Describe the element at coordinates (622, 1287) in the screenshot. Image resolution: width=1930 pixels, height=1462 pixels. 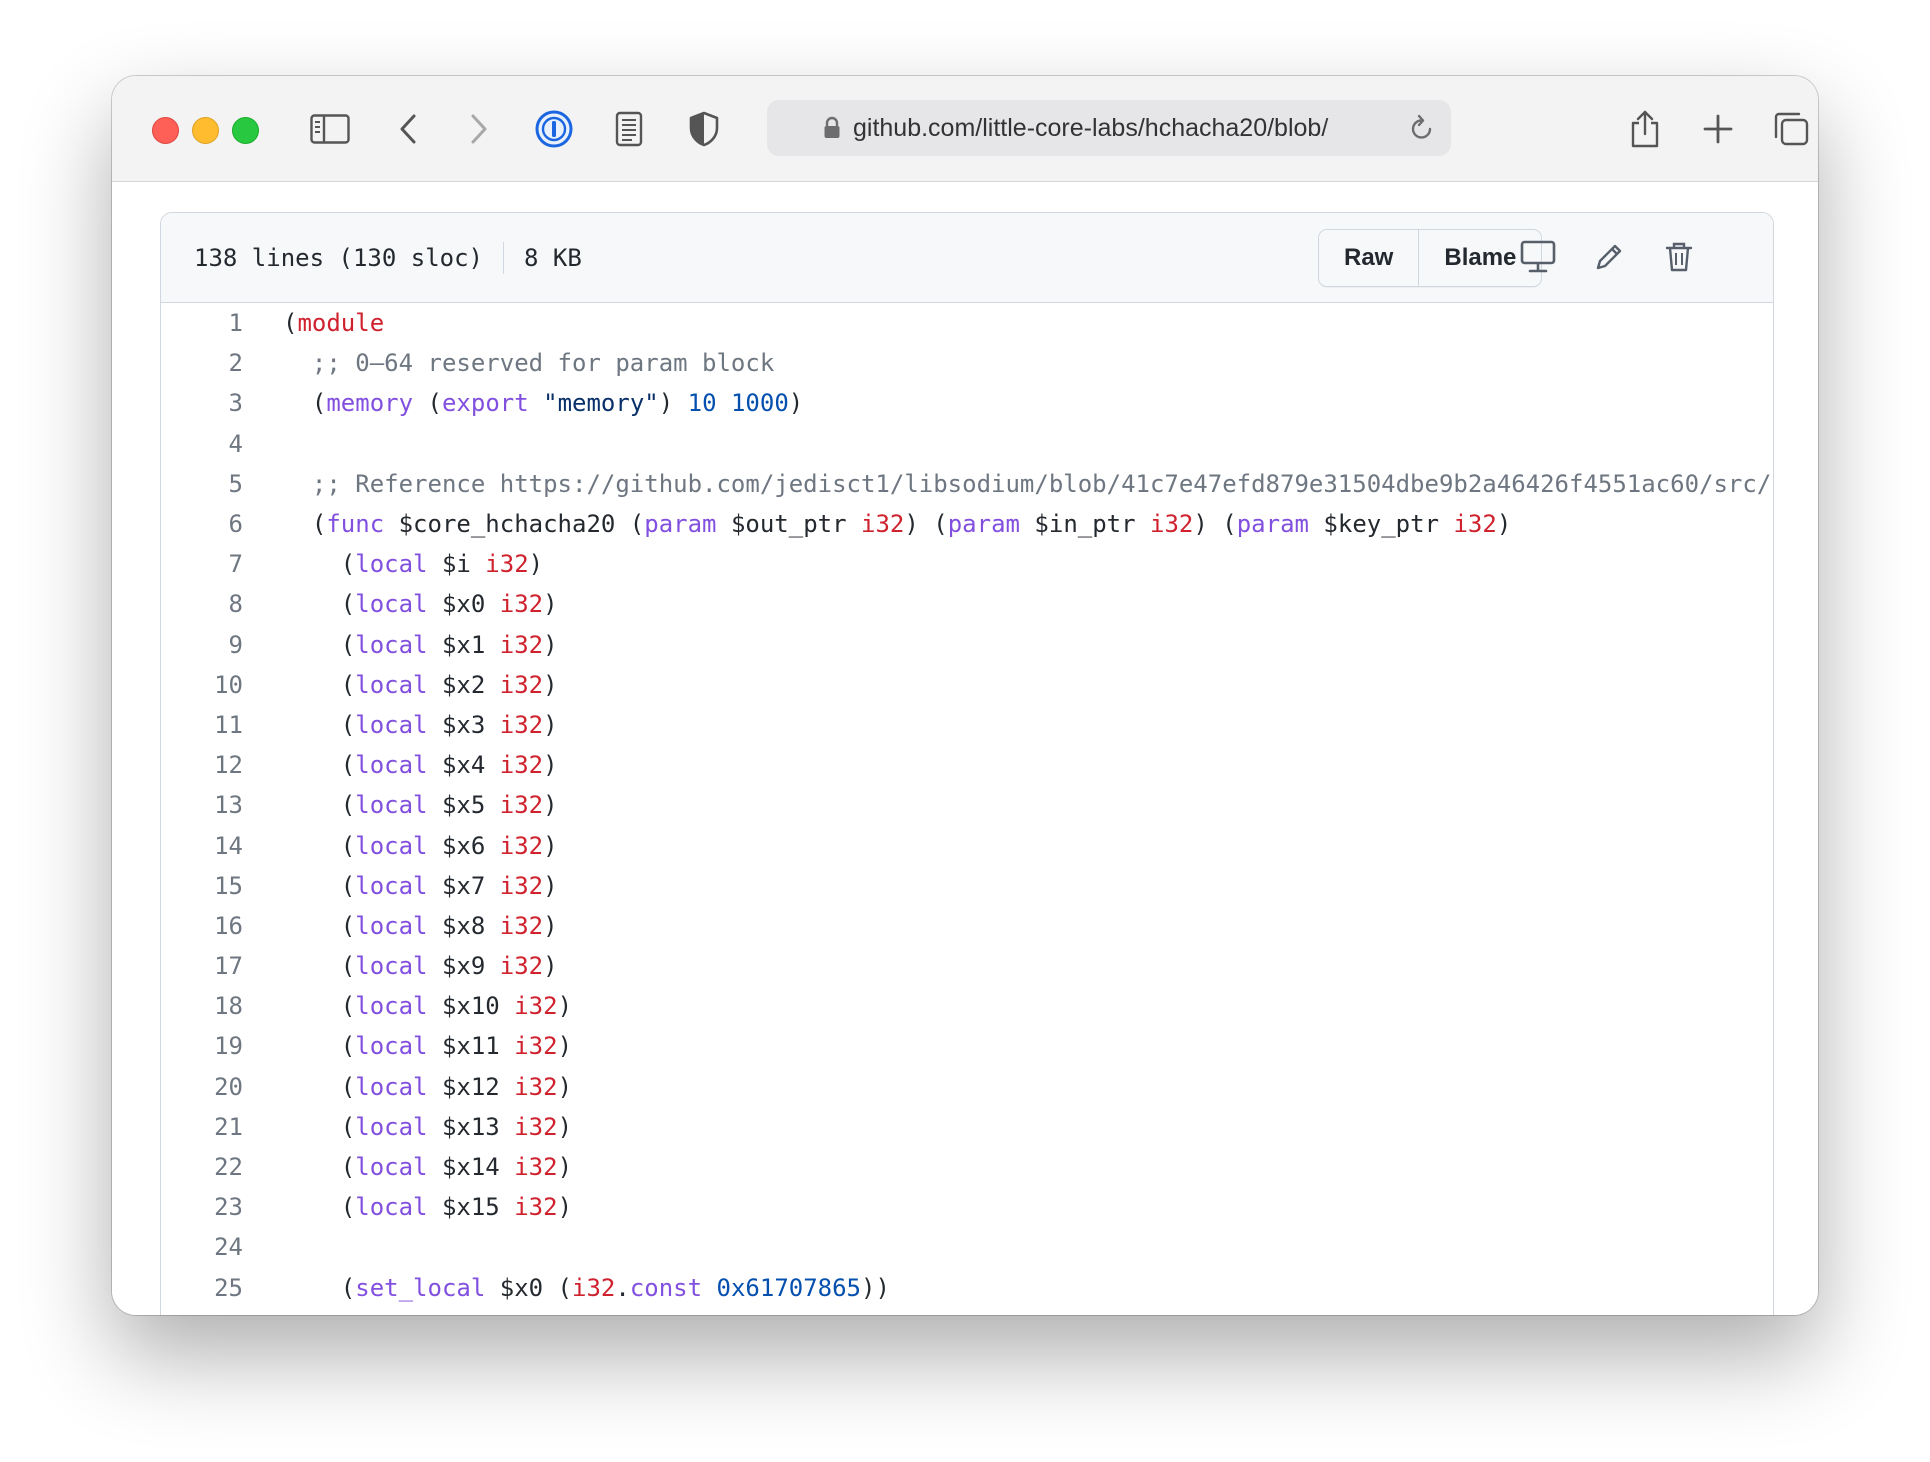
I see `code-token: .` at that location.